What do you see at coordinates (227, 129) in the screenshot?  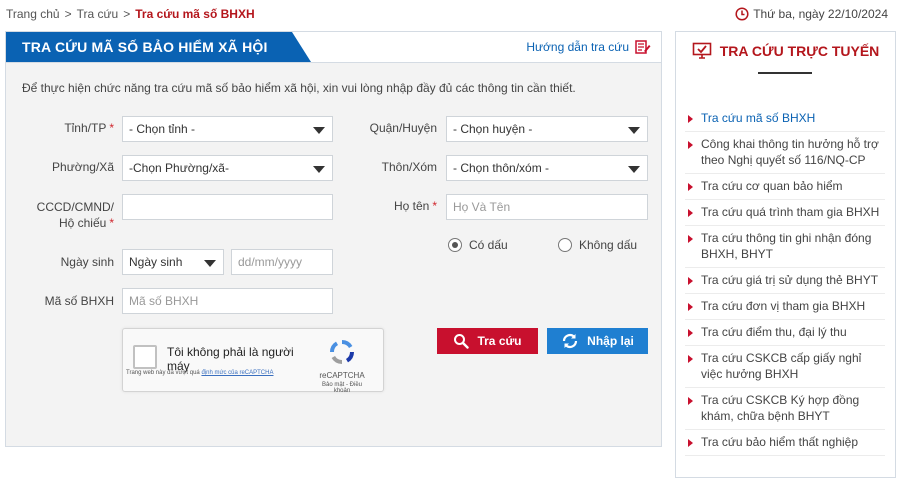 I see `province-select: - Chọn tỉnh -` at bounding box center [227, 129].